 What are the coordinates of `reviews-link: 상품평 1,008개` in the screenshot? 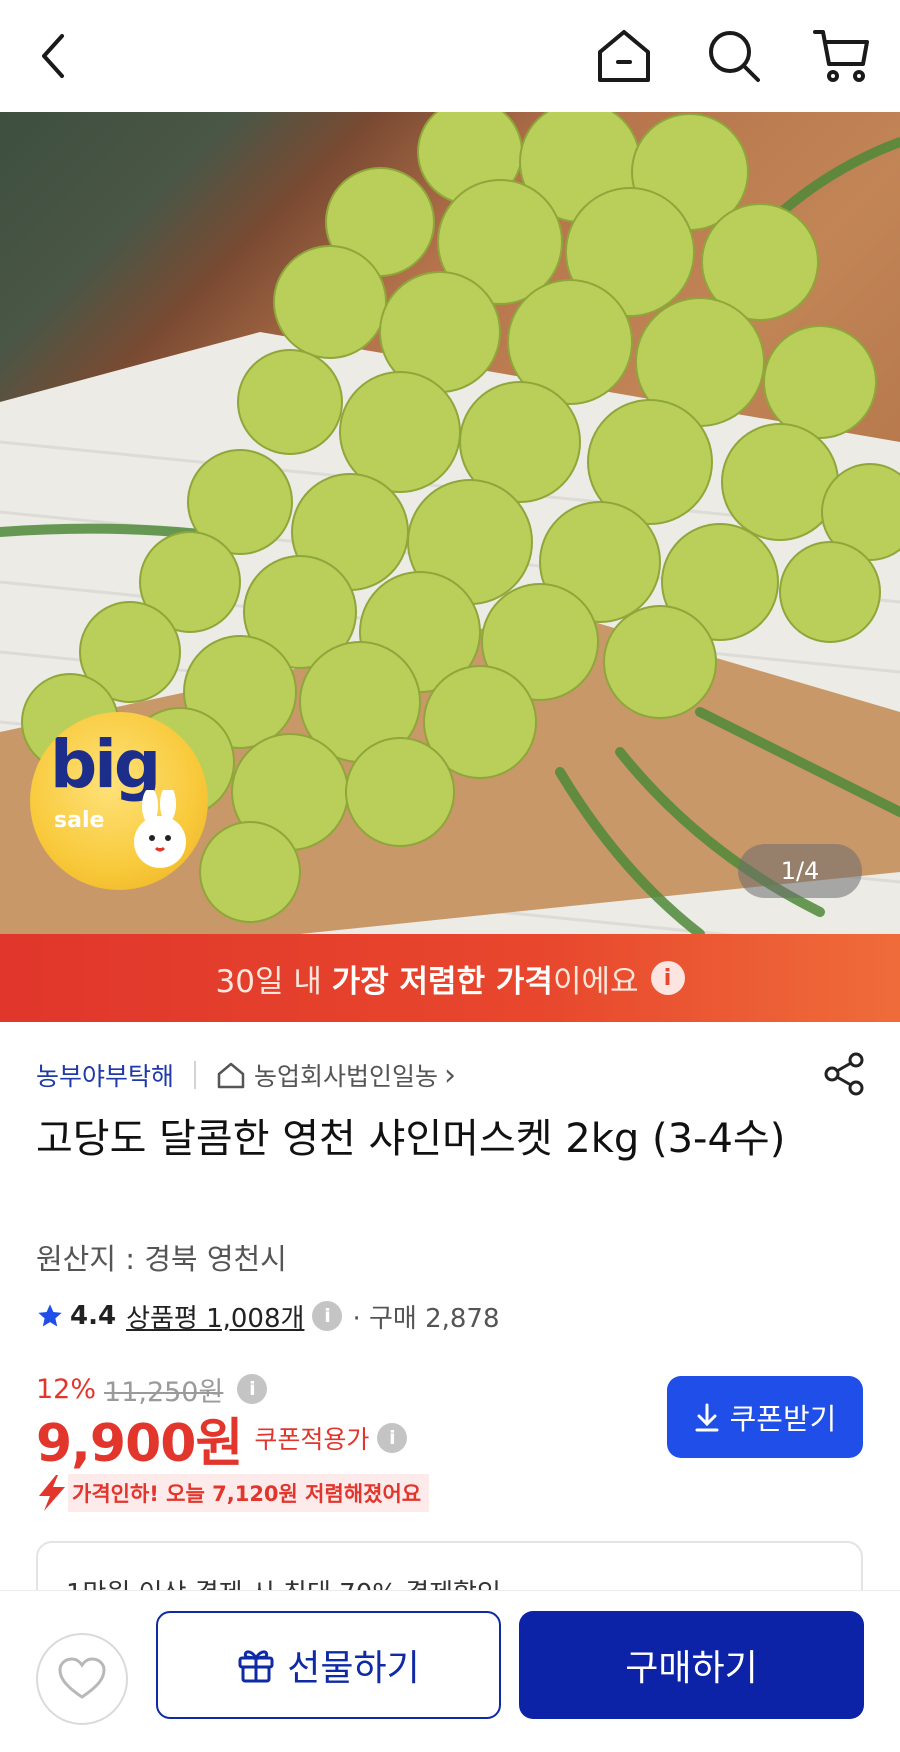 It's located at (215, 1316).